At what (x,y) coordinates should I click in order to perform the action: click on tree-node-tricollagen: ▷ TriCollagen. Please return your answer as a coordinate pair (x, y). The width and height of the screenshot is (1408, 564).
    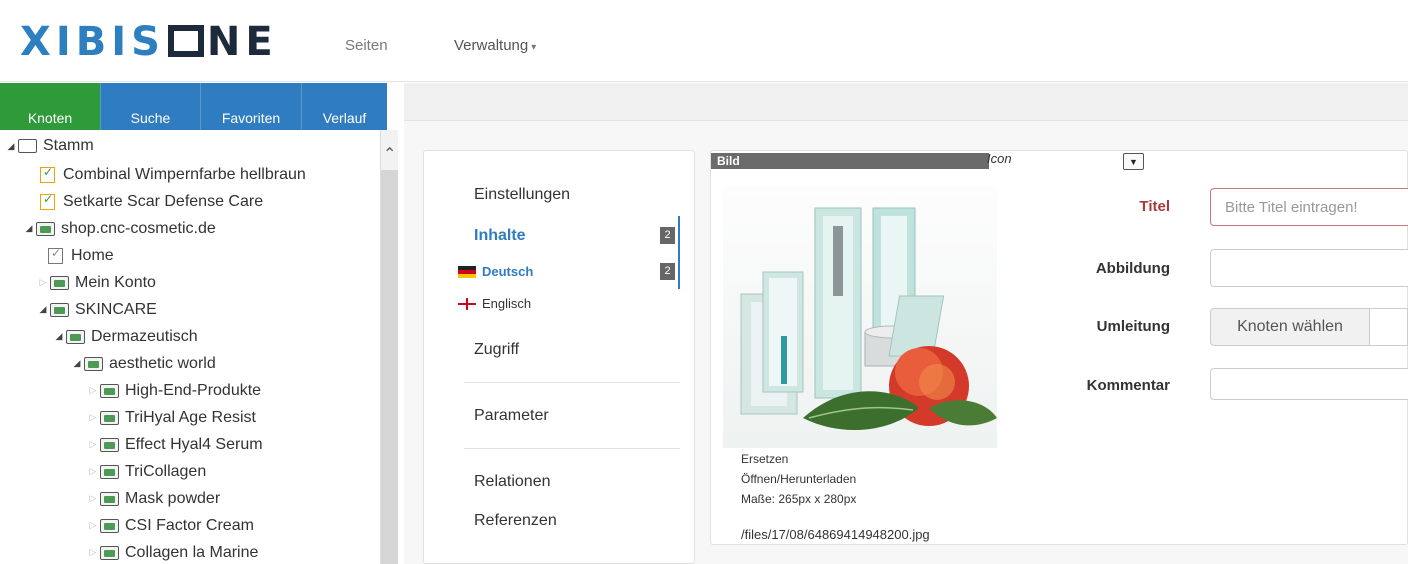
    Looking at the image, I should click on (146, 471).